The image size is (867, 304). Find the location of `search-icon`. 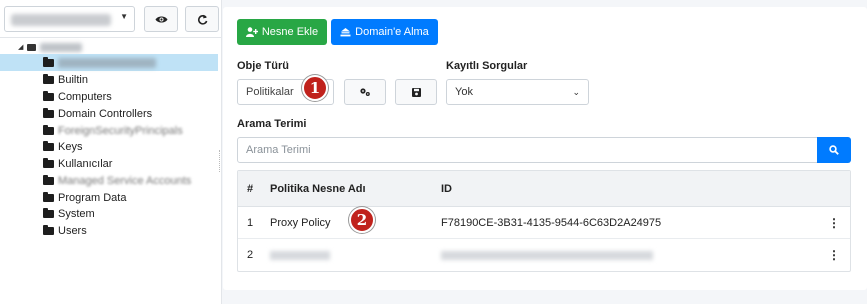

search-icon is located at coordinates (834, 150).